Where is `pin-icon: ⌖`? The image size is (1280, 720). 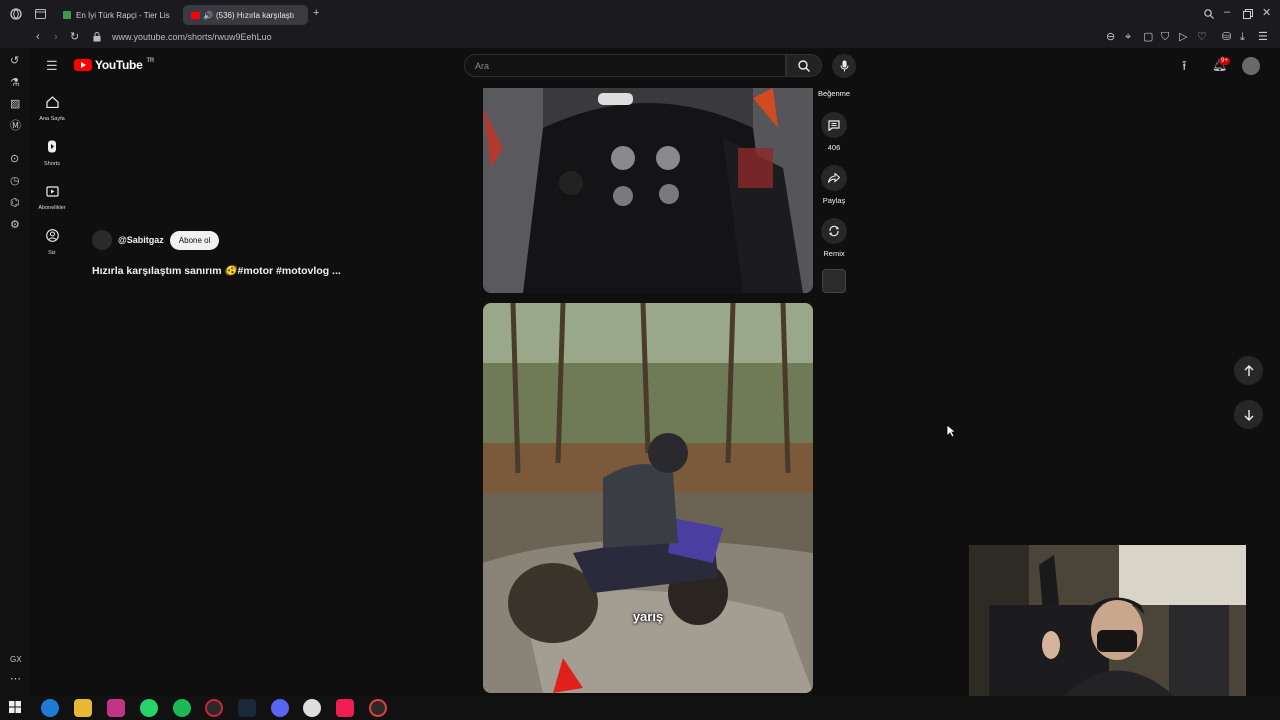 pin-icon: ⌖ is located at coordinates (1128, 37).